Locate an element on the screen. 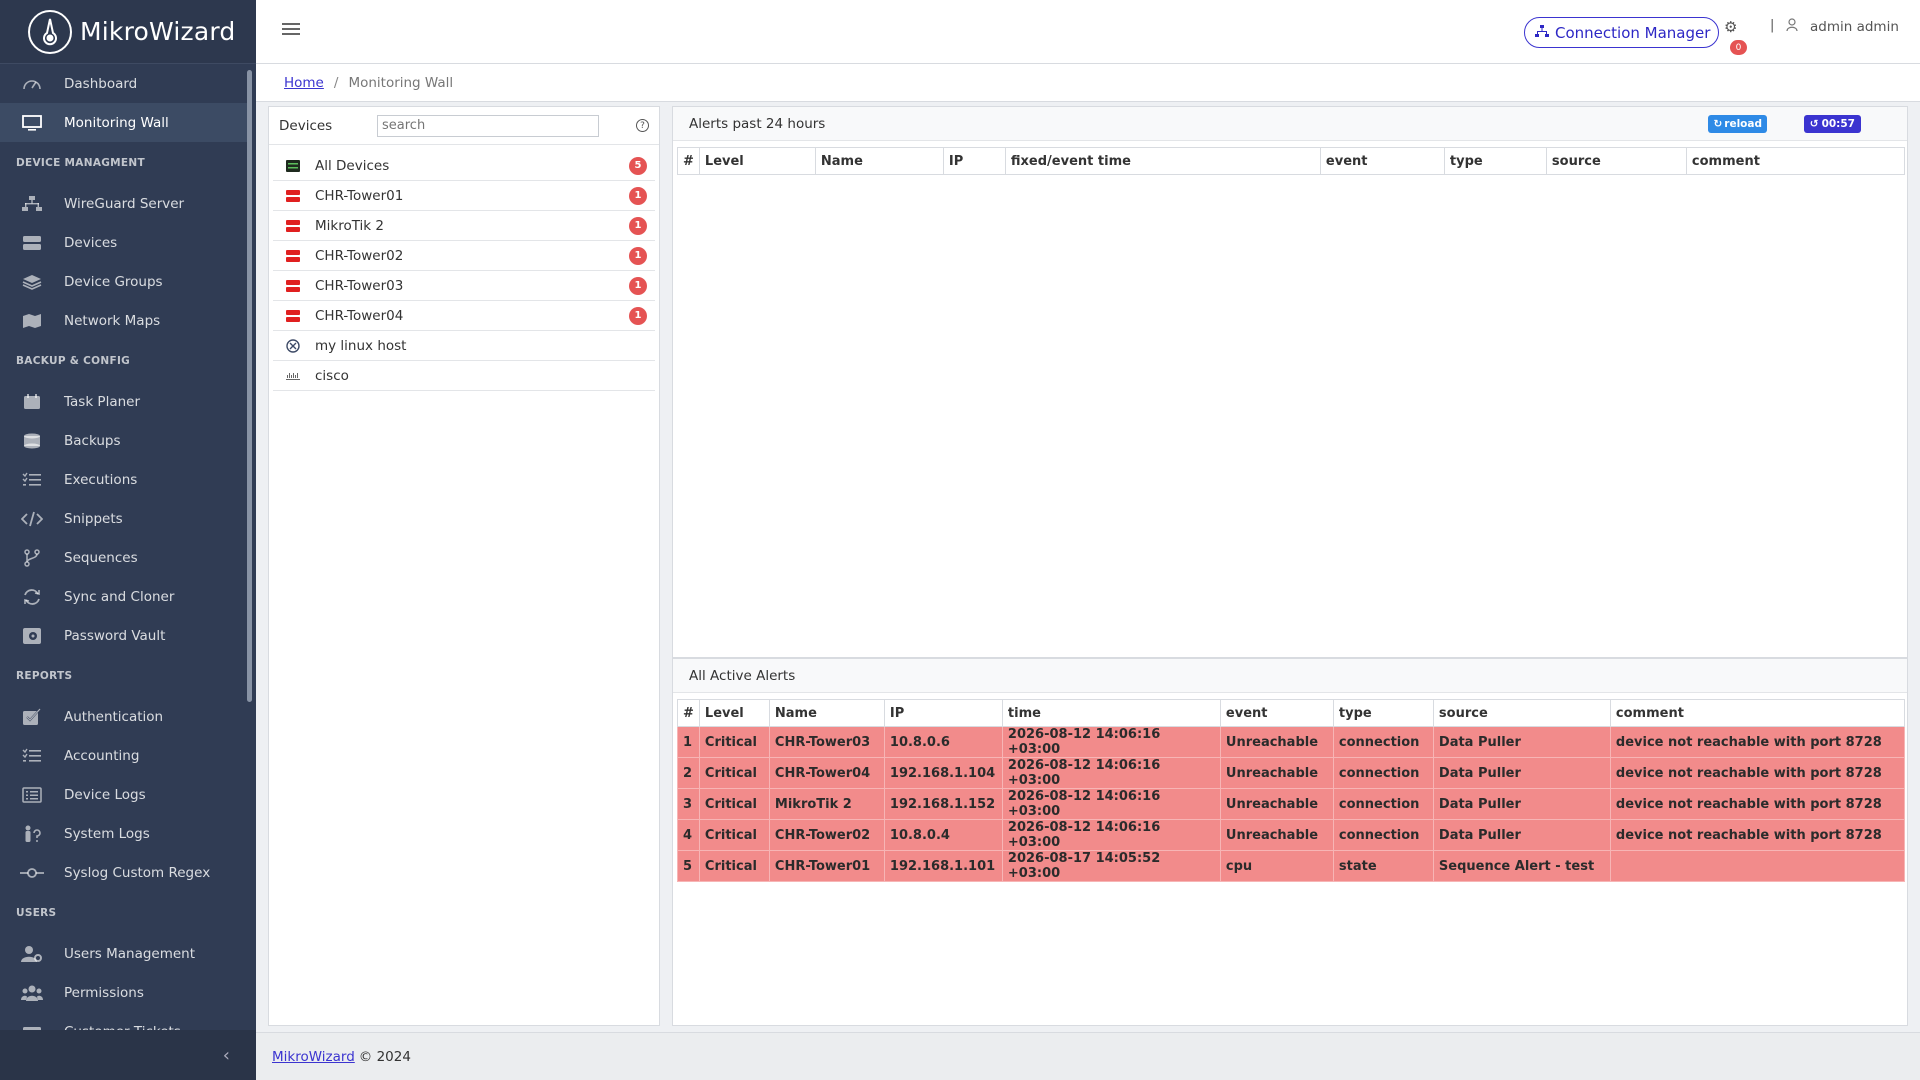 This screenshot has width=1920, height=1080. sidebar-item-task-planer: Task Planer is located at coordinates (124, 401).